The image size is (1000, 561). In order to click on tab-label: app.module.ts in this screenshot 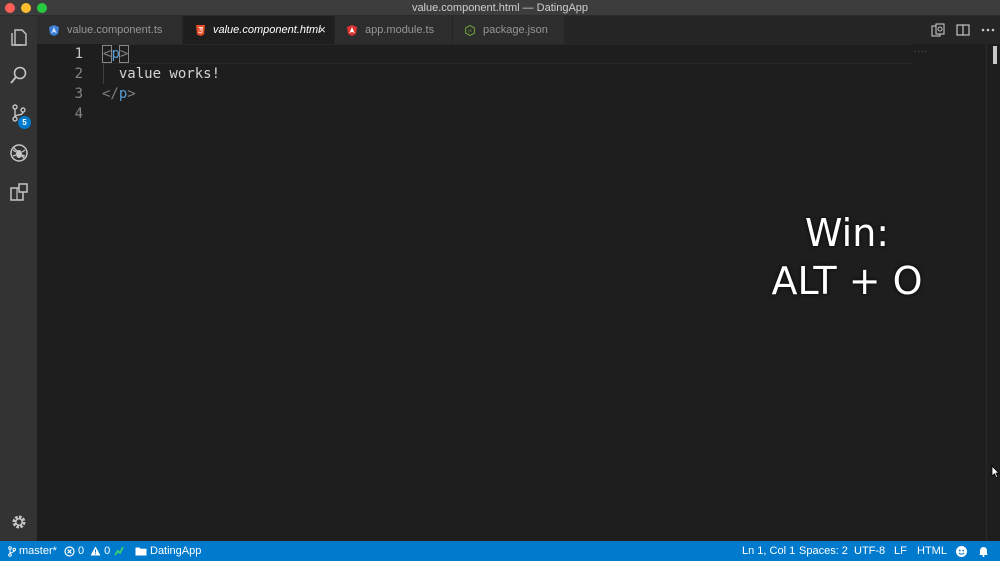, I will do `click(400, 30)`.